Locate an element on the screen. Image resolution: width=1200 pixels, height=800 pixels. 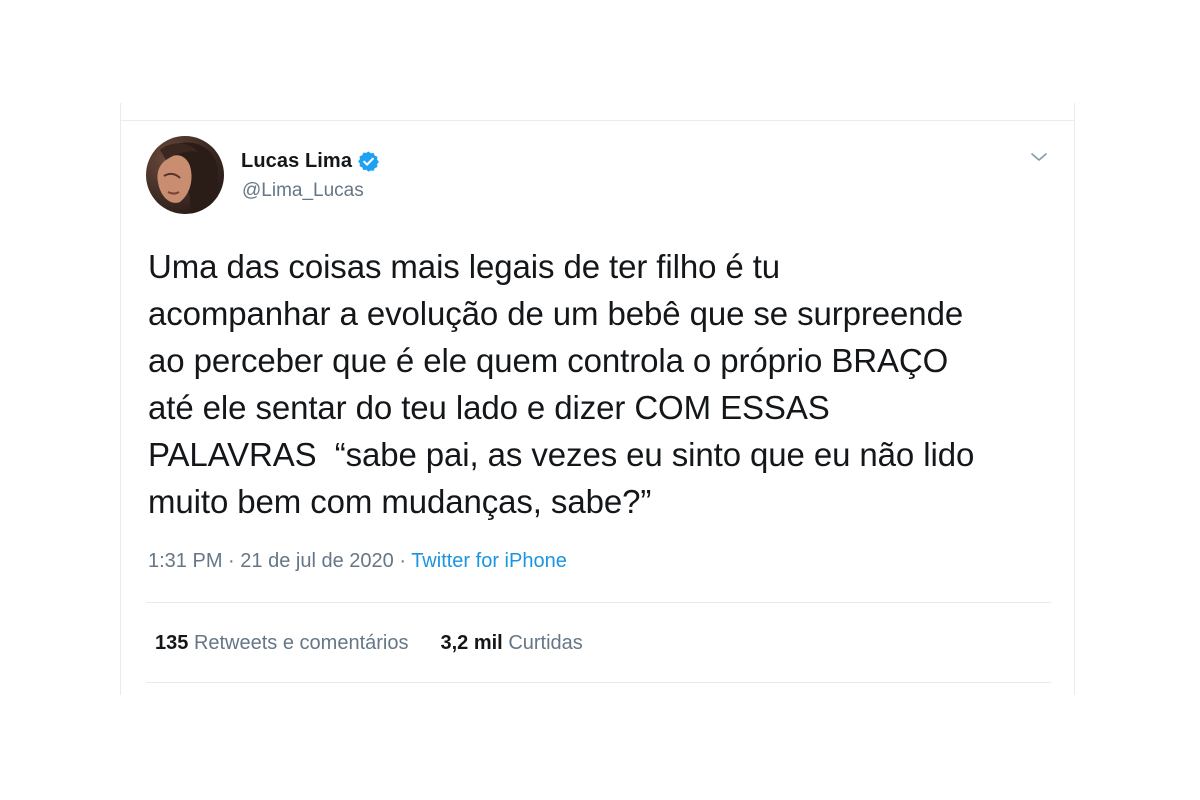
tweet-source-link: Twitter for iPhone is located at coordinates (489, 561).